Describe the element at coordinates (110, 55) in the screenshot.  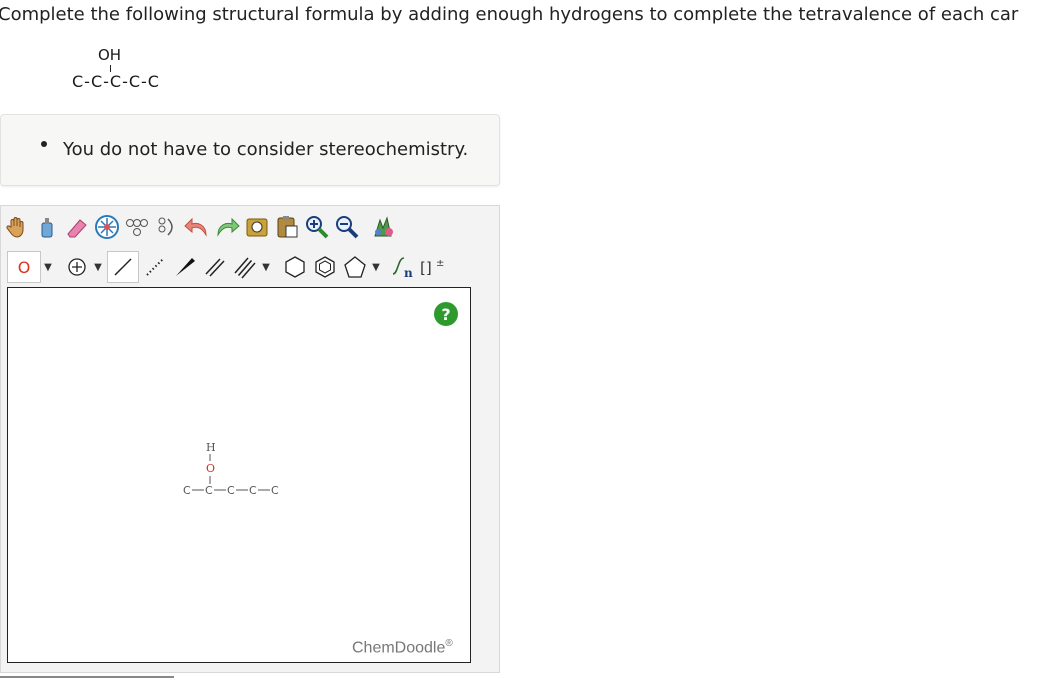
I see `hydroxyl-label: OH` at that location.